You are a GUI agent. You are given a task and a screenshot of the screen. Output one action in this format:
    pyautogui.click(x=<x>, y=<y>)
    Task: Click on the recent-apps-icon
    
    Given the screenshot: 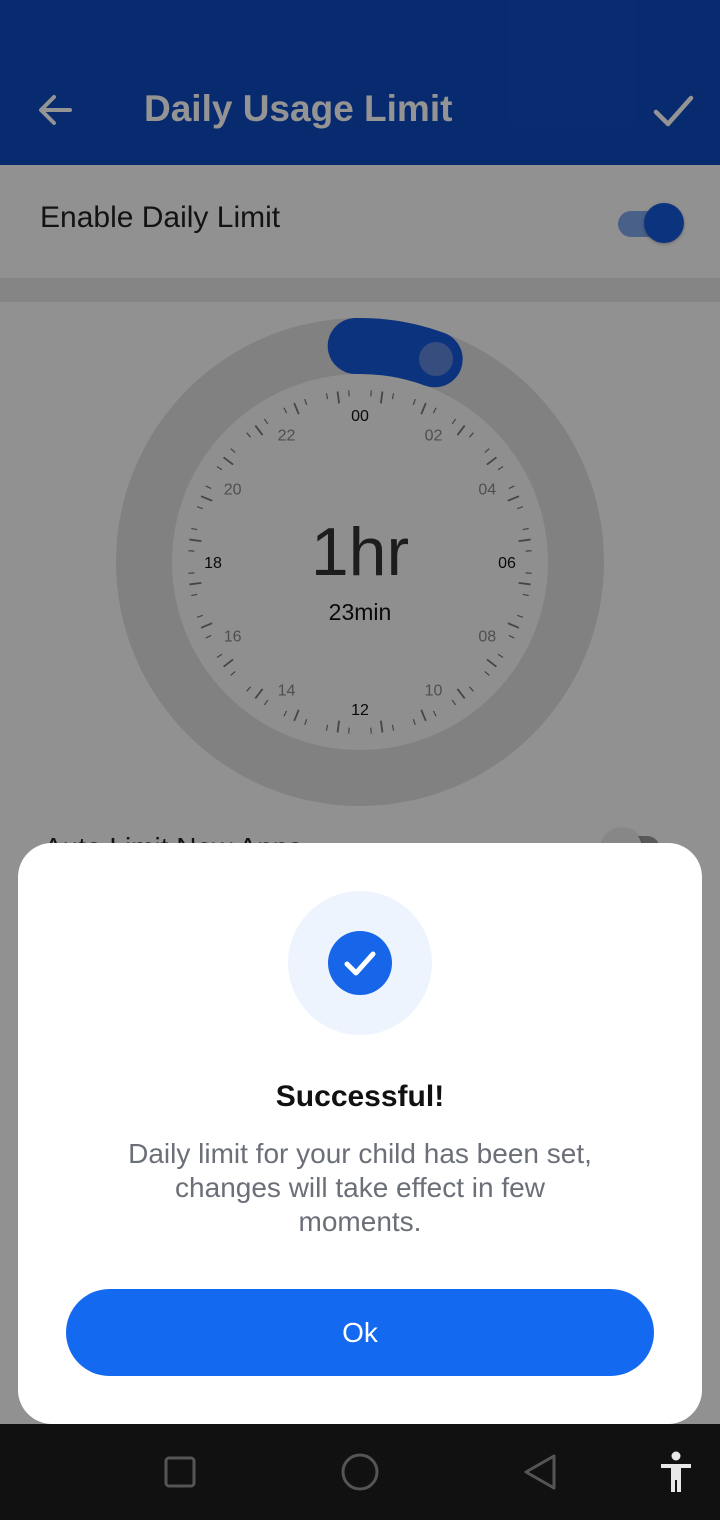 What is the action you would take?
    pyautogui.click(x=180, y=1472)
    